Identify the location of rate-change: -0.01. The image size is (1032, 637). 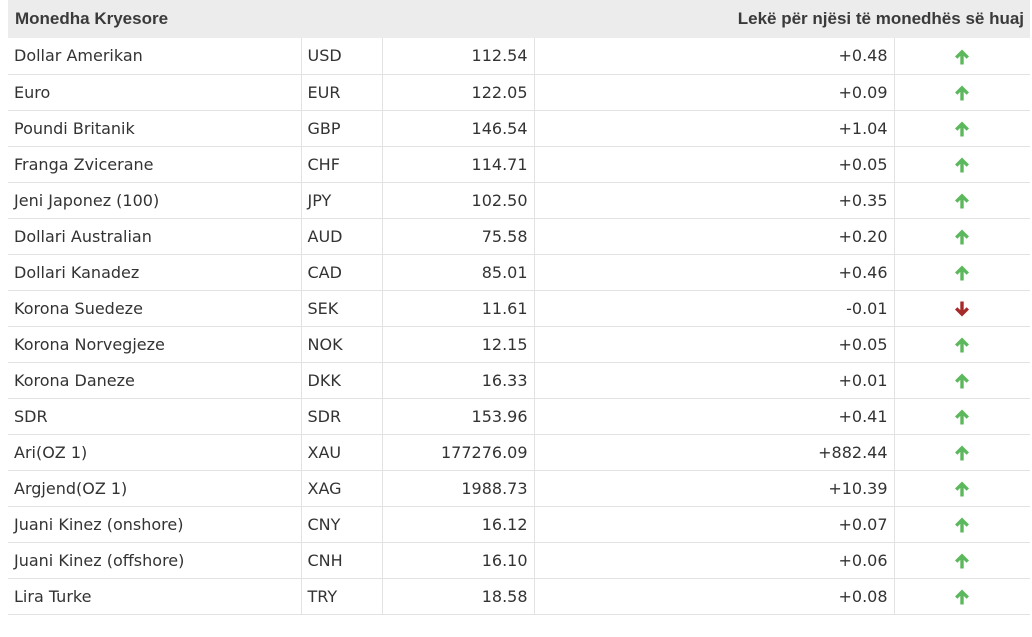
(714, 308).